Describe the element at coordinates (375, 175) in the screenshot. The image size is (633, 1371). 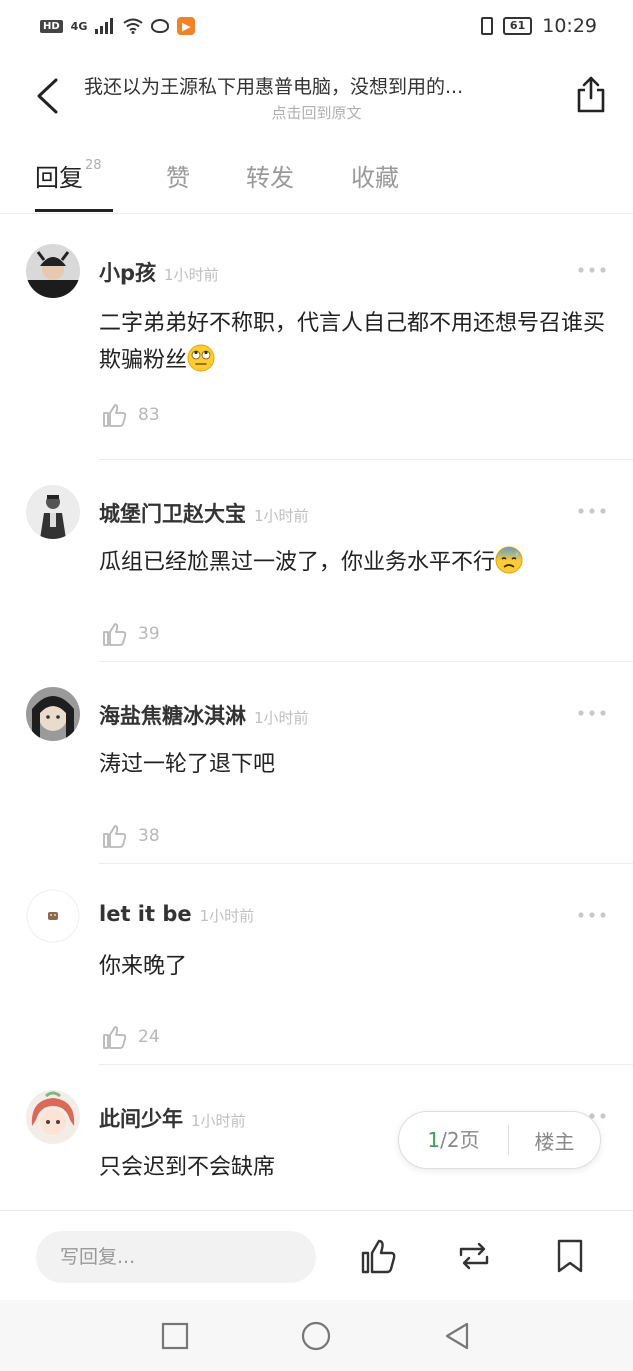
I see `tab-favorites: 收藏` at that location.